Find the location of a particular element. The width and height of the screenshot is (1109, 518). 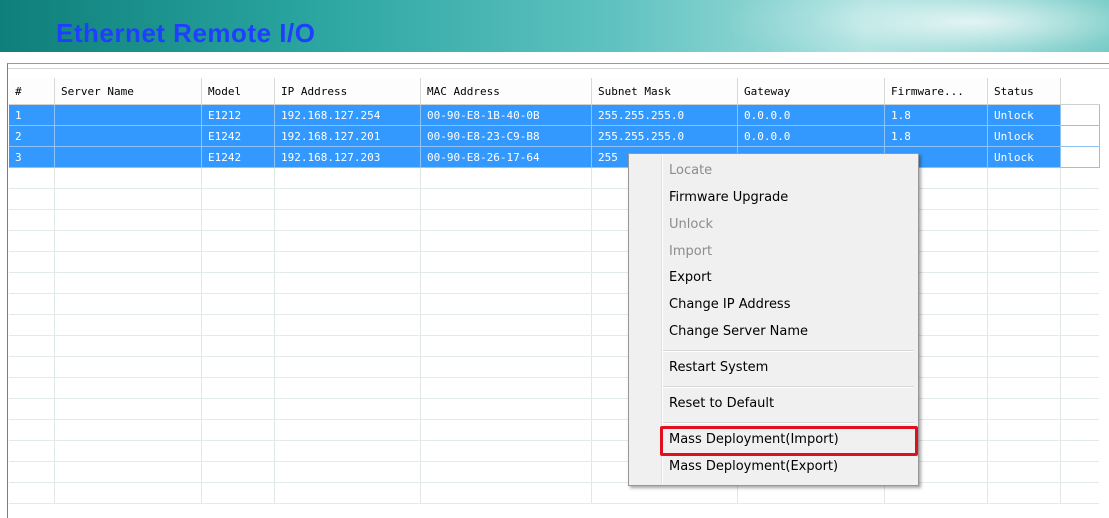

menu-item-import: Import is located at coordinates (690, 252).